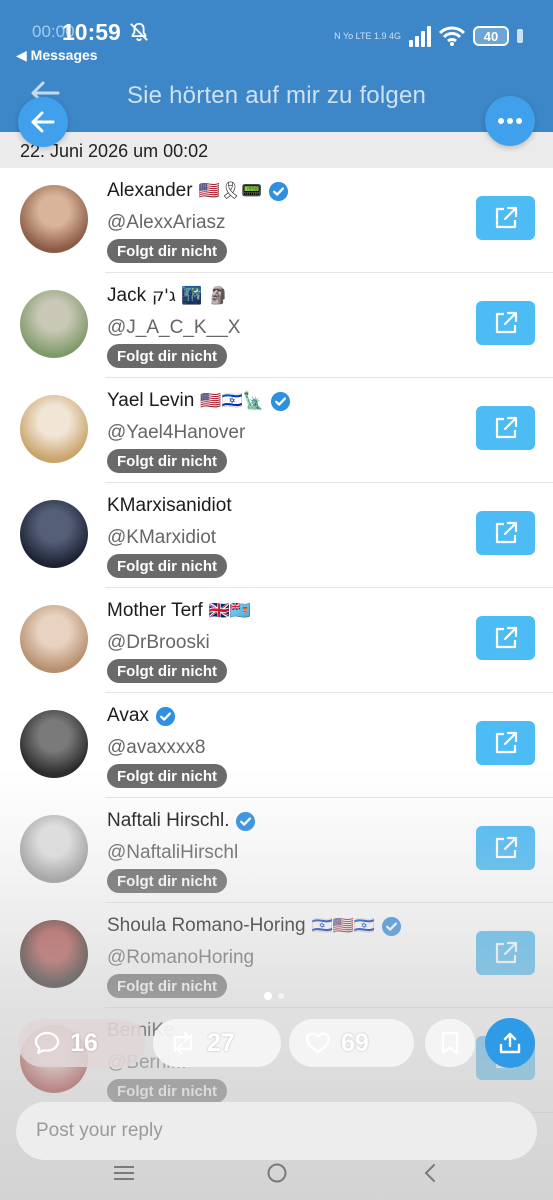 This screenshot has height=1200, width=553. What do you see at coordinates (162, 537) in the screenshot?
I see `username-handle: @KMarxidiot` at bounding box center [162, 537].